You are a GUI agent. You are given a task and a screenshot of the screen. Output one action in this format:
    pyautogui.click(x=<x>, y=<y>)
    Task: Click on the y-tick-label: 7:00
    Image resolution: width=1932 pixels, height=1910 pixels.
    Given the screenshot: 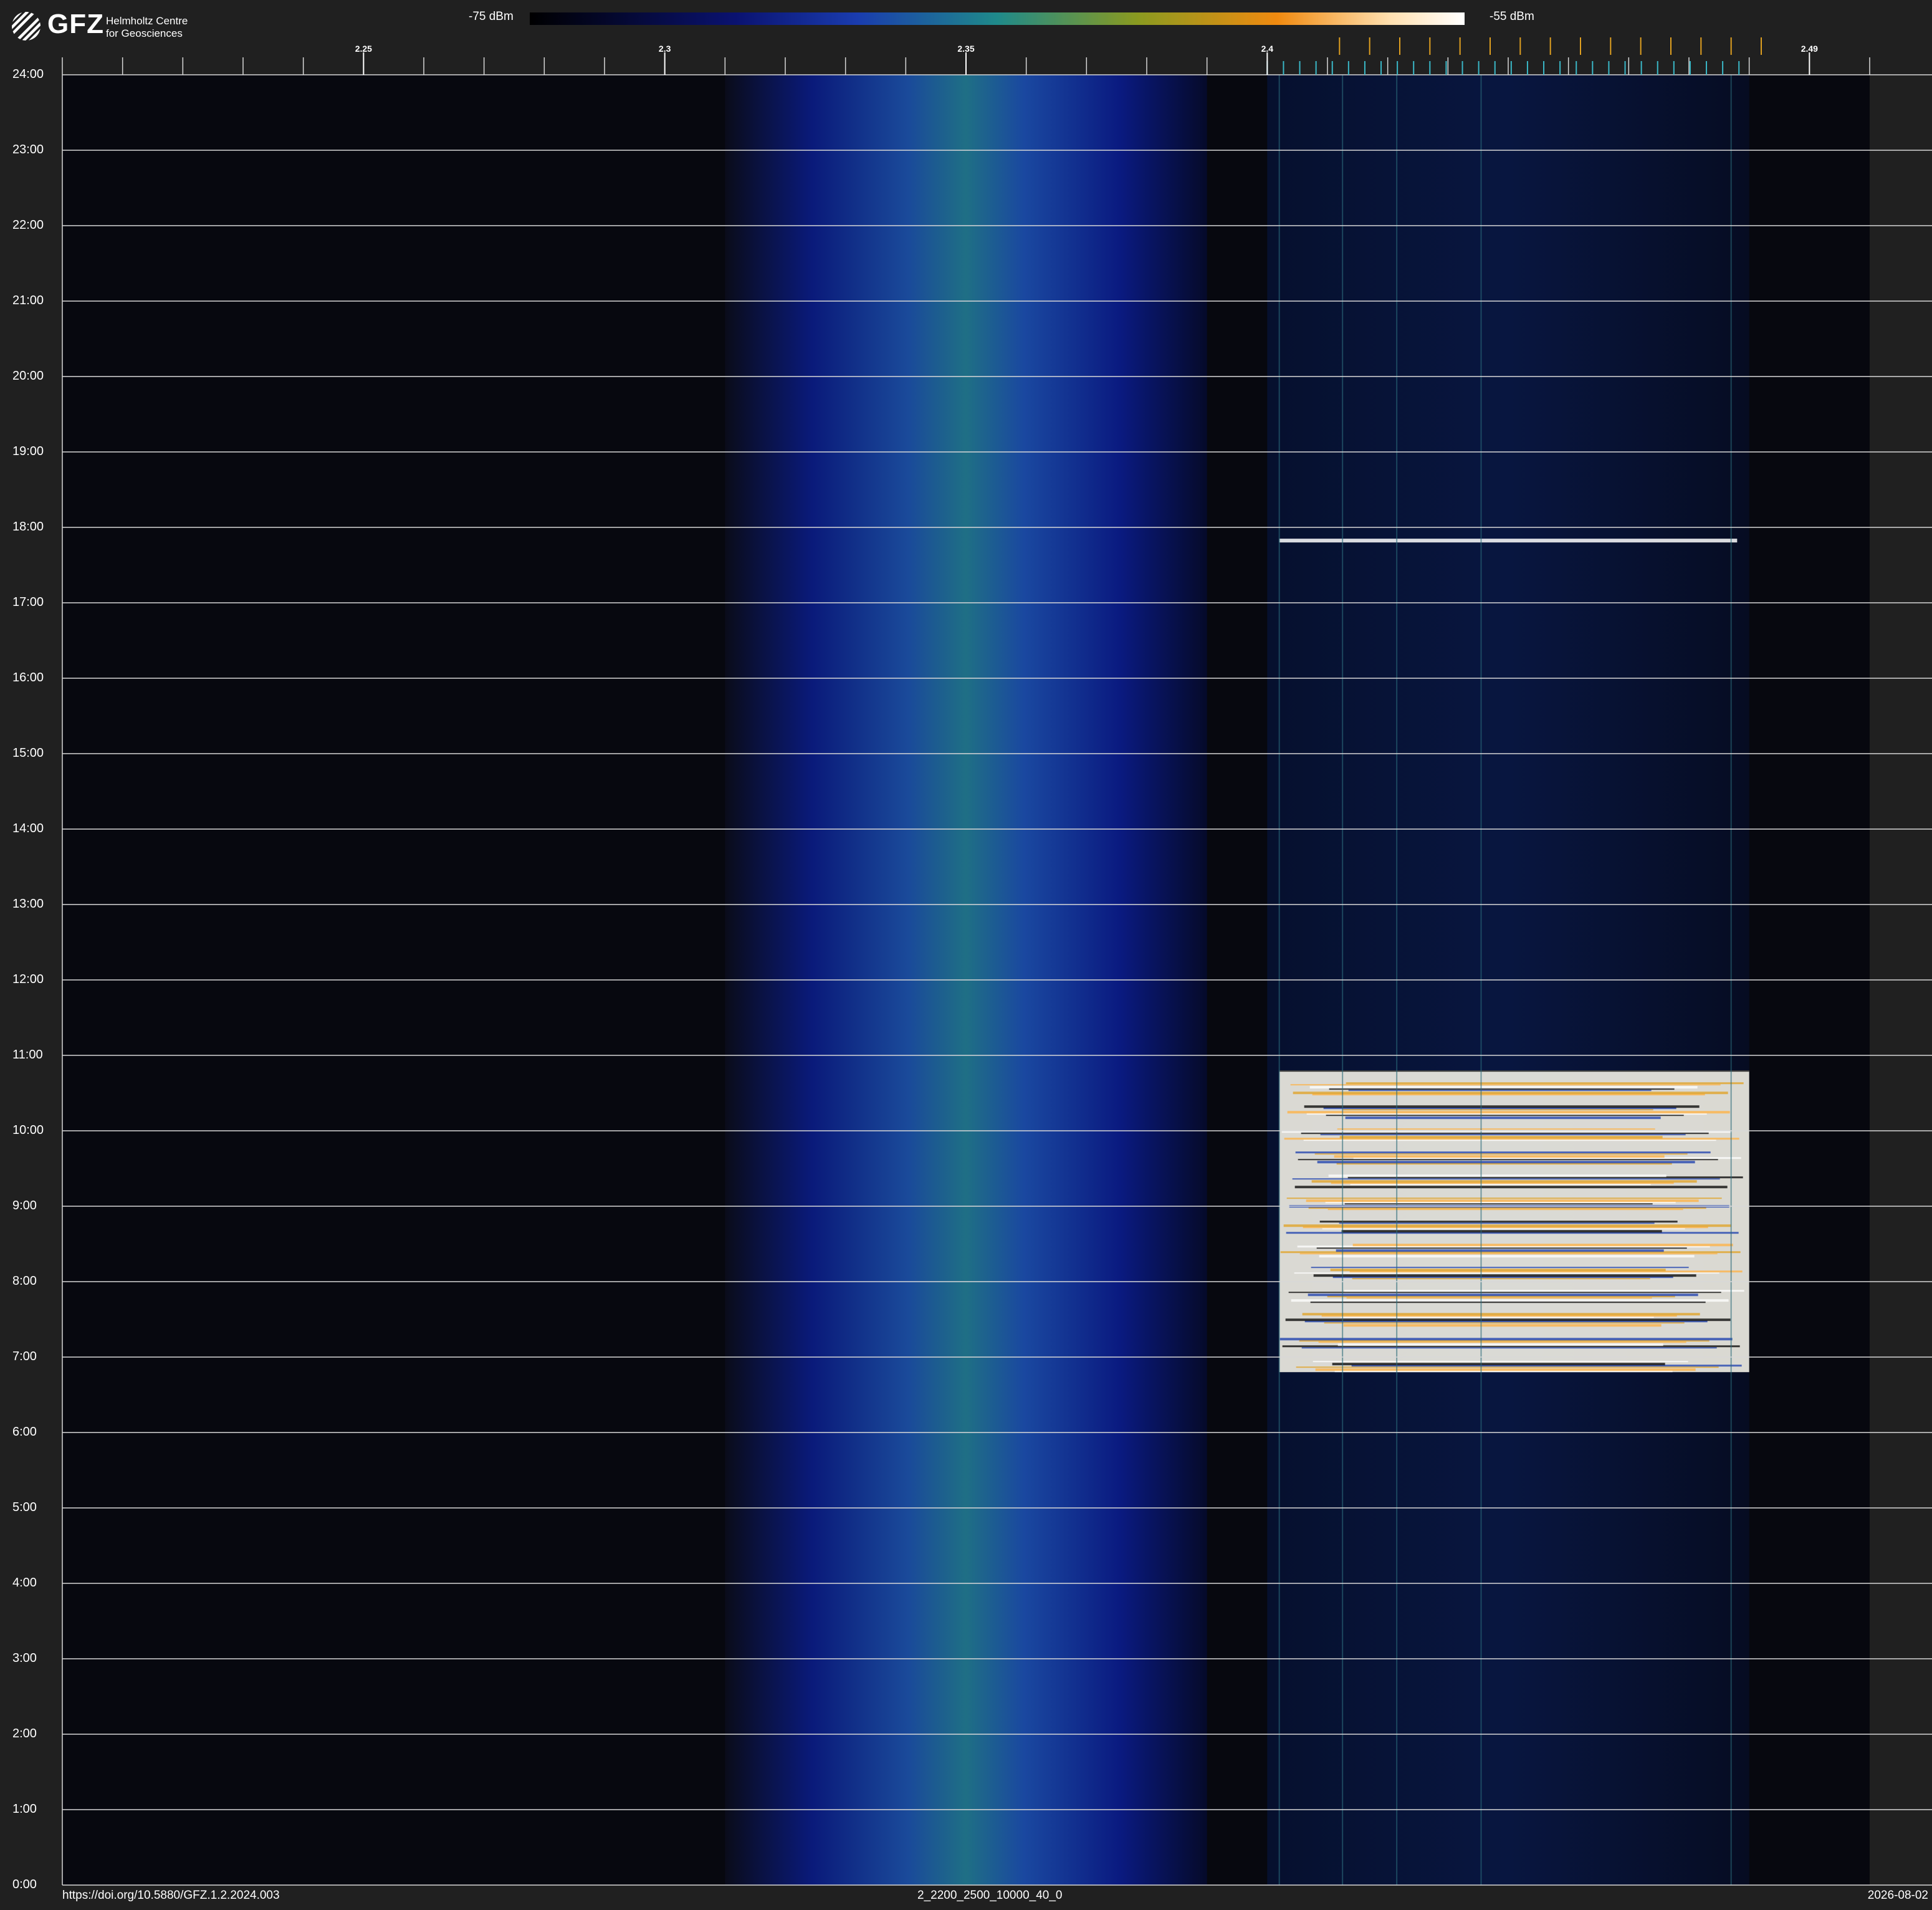 What is the action you would take?
    pyautogui.click(x=24, y=1356)
    